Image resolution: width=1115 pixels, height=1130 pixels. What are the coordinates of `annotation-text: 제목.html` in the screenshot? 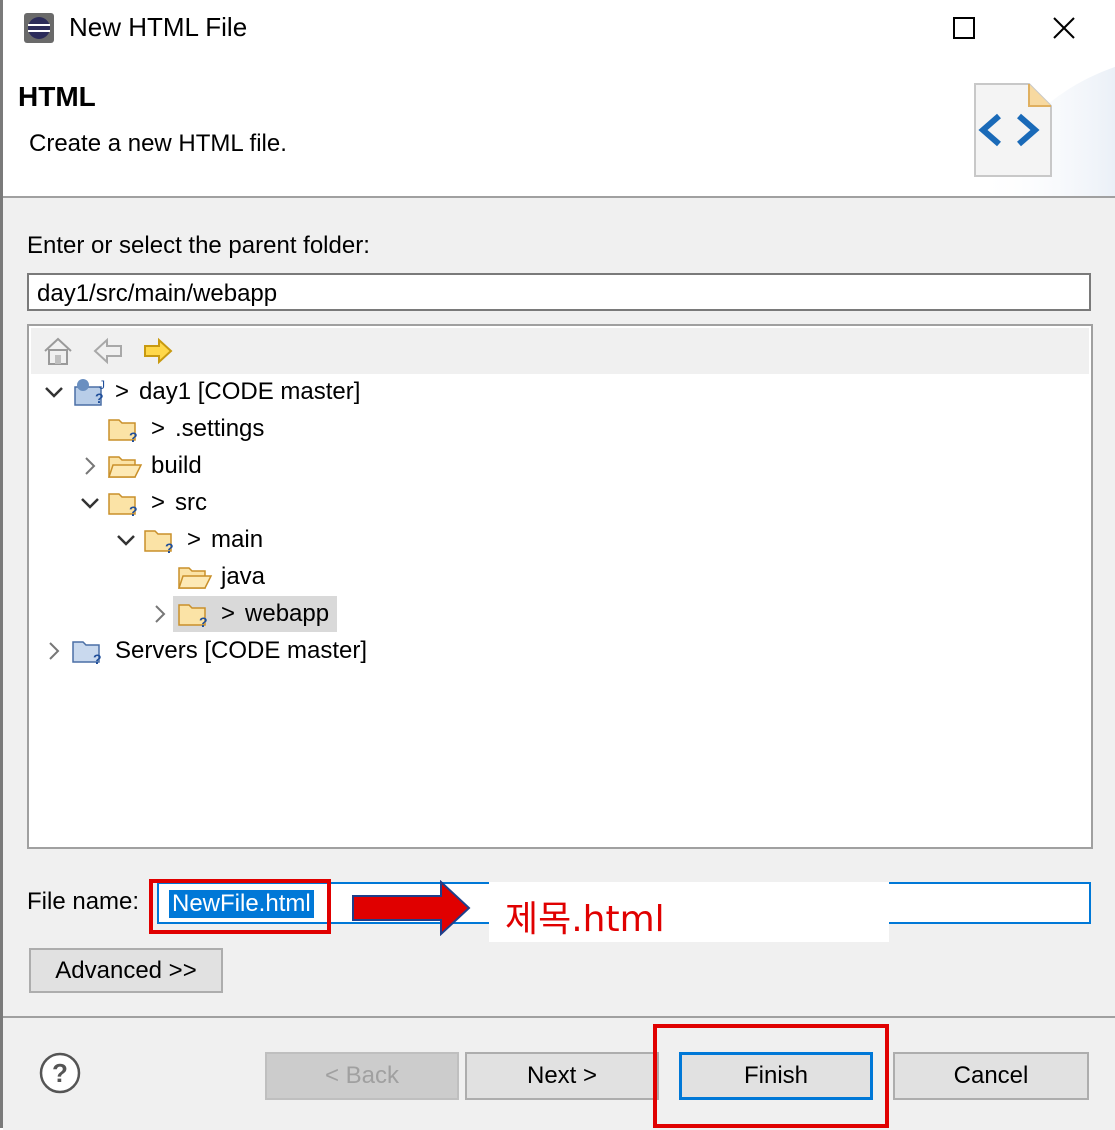 It's located at (585, 919).